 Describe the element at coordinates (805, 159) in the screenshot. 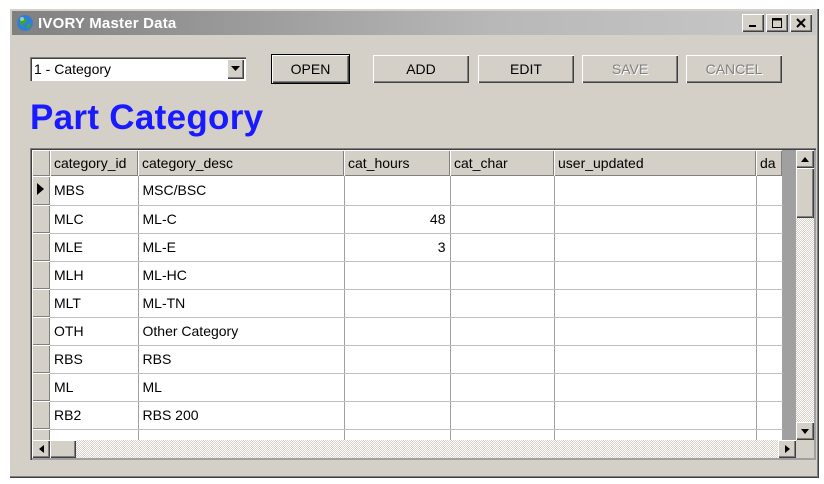

I see `scroll-up-icon` at that location.